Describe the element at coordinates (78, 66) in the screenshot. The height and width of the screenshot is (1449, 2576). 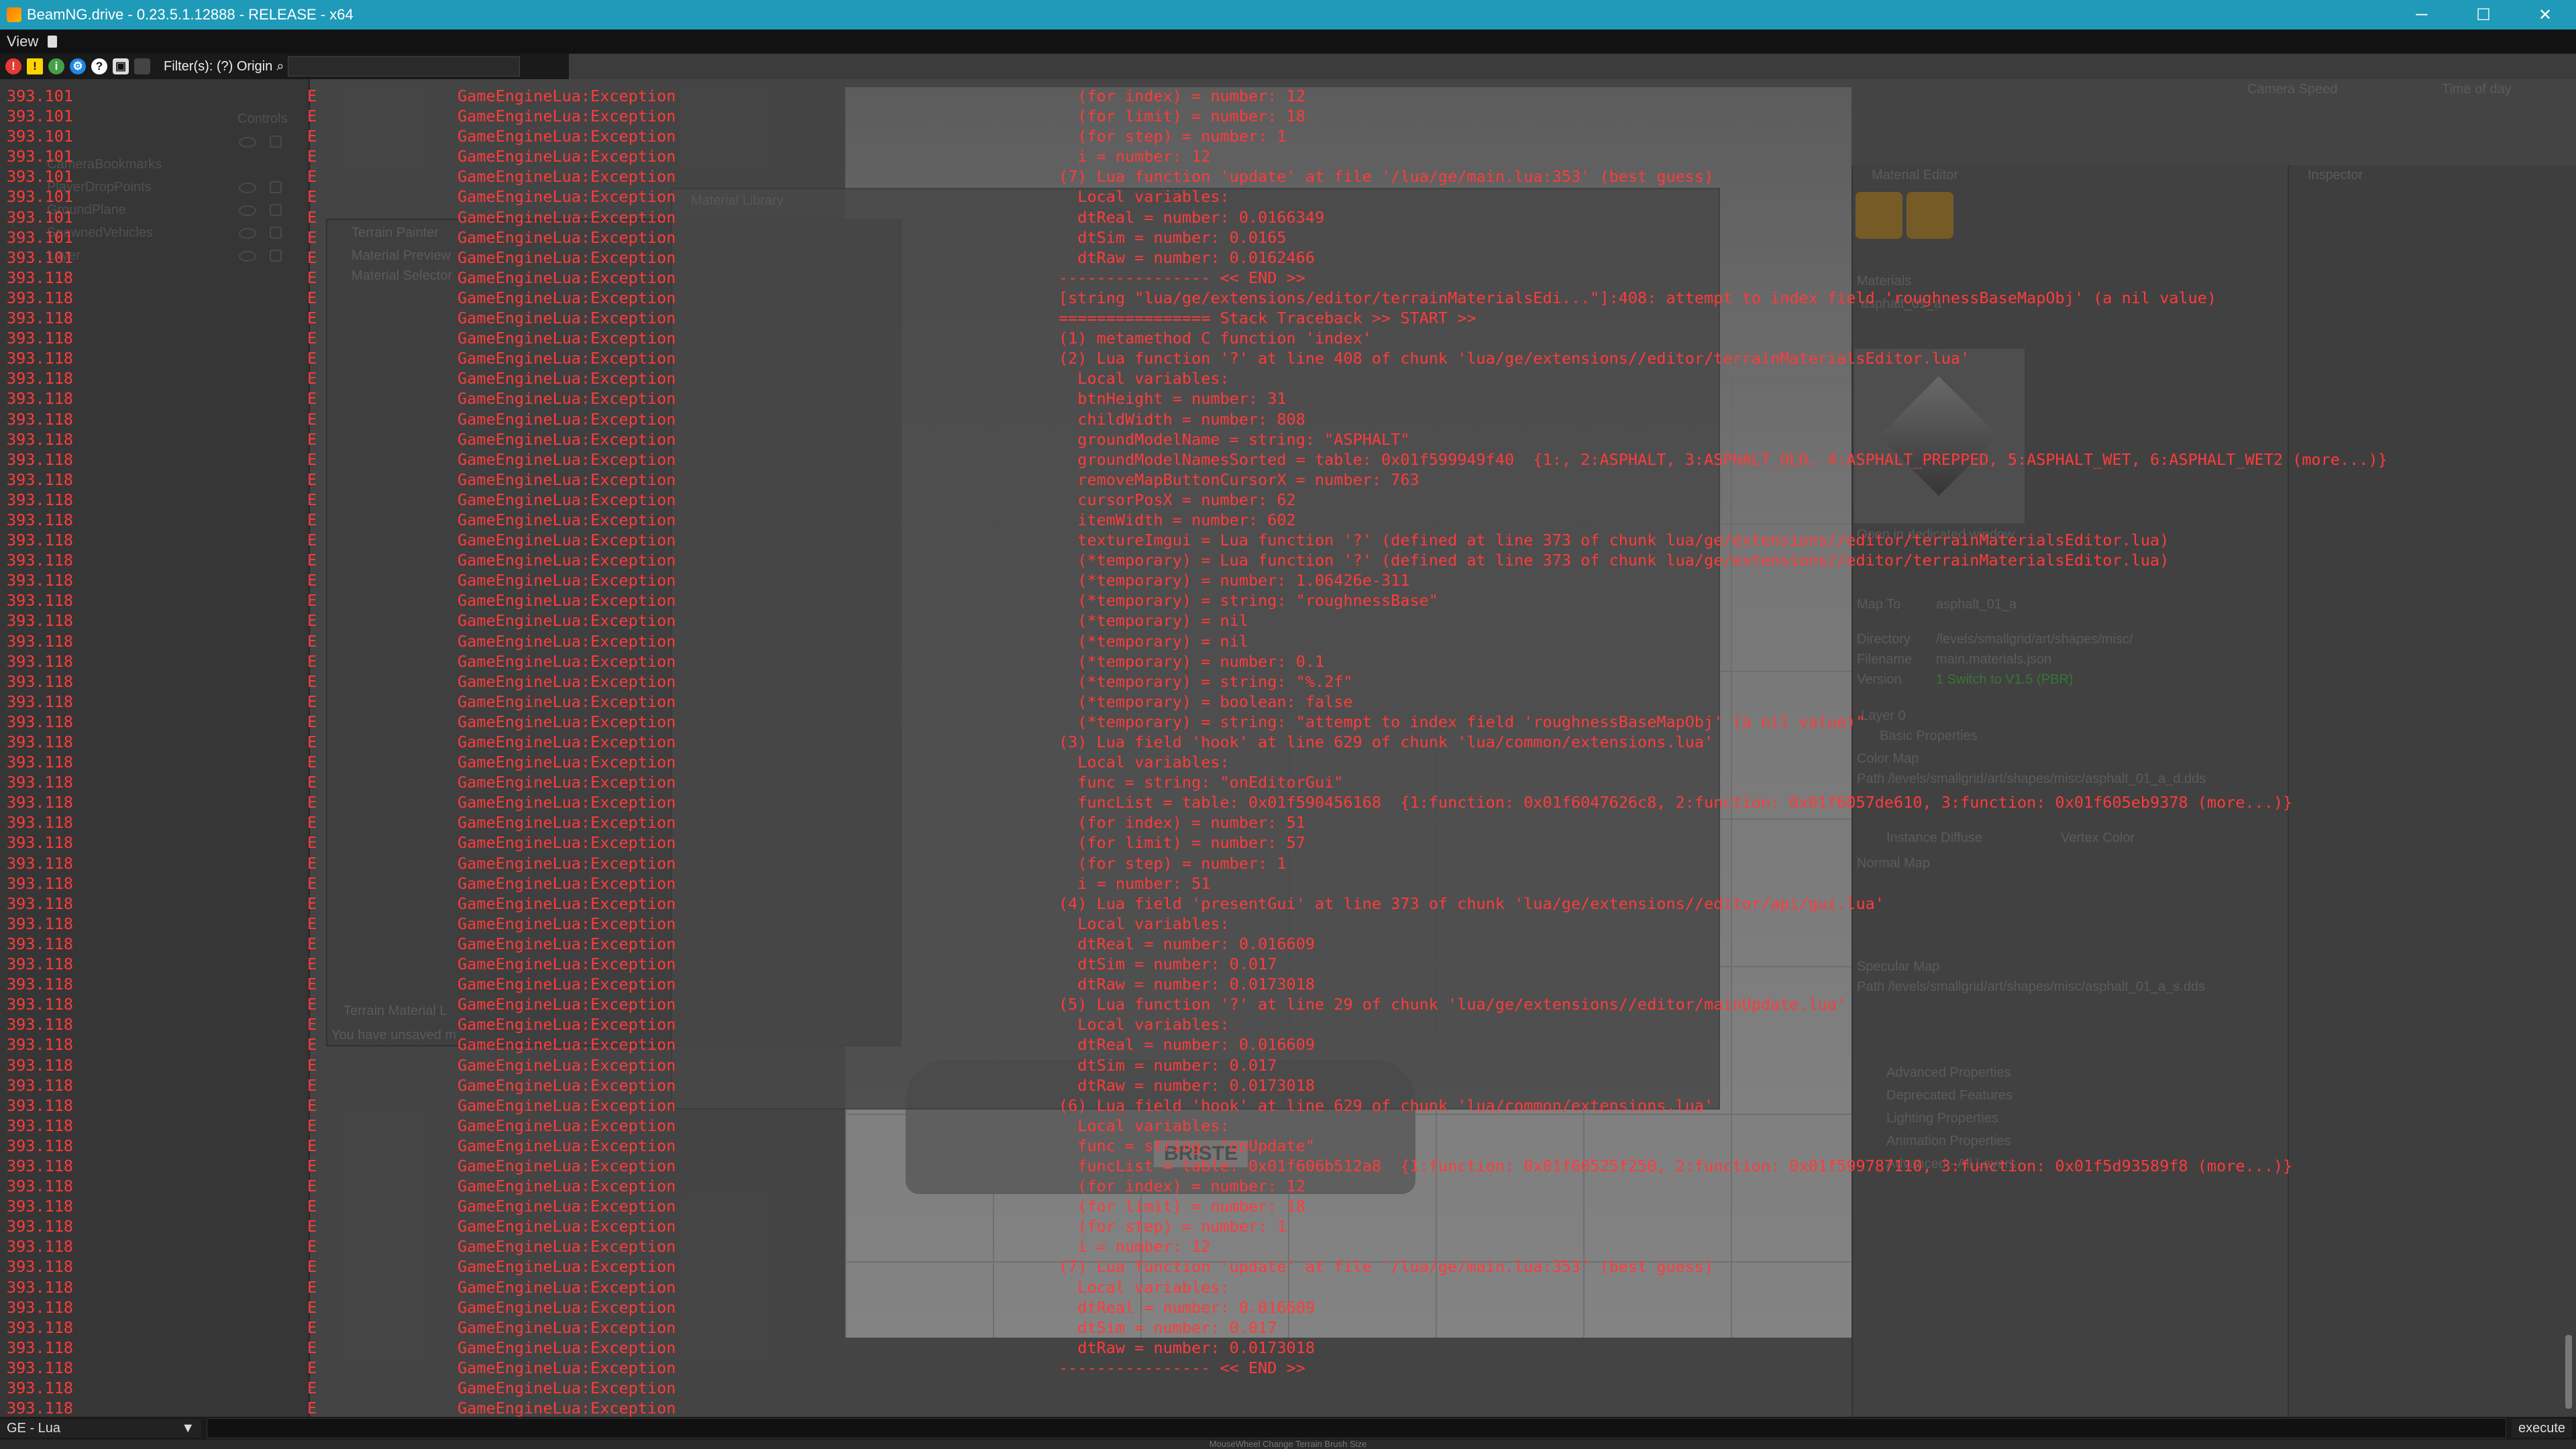
I see `debug-icon: ⚙` at that location.